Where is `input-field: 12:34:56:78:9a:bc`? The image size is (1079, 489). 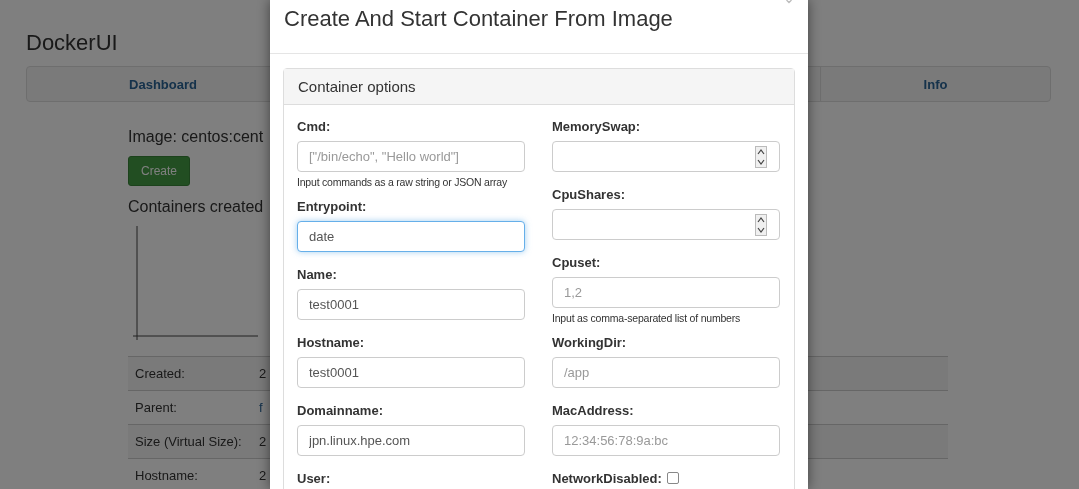
input-field: 12:34:56:78:9a:bc is located at coordinates (666, 440).